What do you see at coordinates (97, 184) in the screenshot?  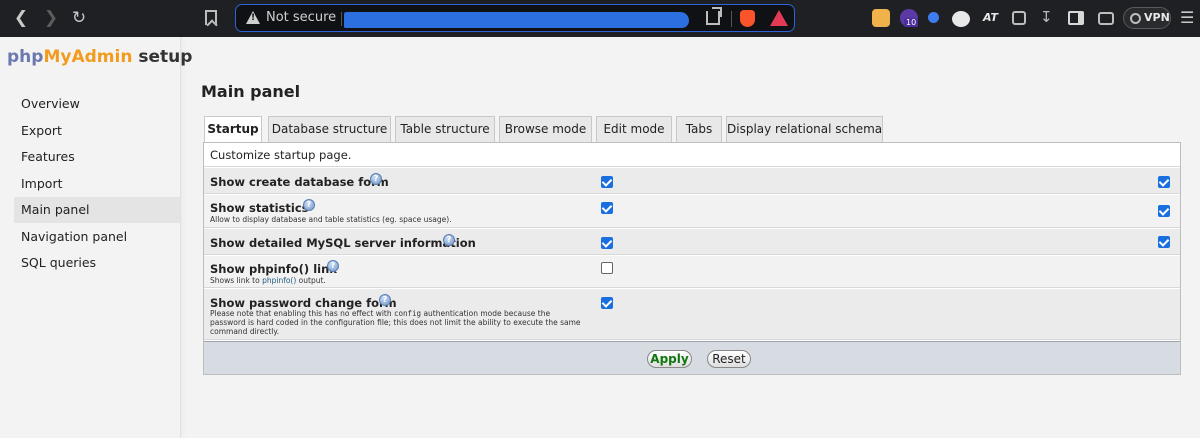 I see `sidebar-item-import: Import` at bounding box center [97, 184].